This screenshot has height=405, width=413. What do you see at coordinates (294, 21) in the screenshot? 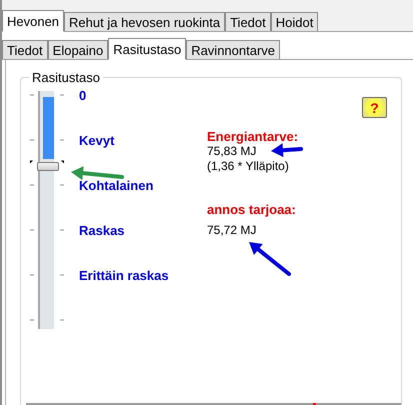
I see `tab: Hoidot` at bounding box center [294, 21].